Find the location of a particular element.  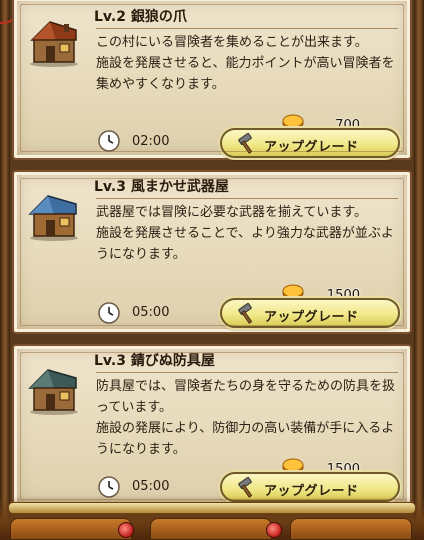

description-line: この村にいる冒険者を集めることが出来ます。 is located at coordinates (232, 42).